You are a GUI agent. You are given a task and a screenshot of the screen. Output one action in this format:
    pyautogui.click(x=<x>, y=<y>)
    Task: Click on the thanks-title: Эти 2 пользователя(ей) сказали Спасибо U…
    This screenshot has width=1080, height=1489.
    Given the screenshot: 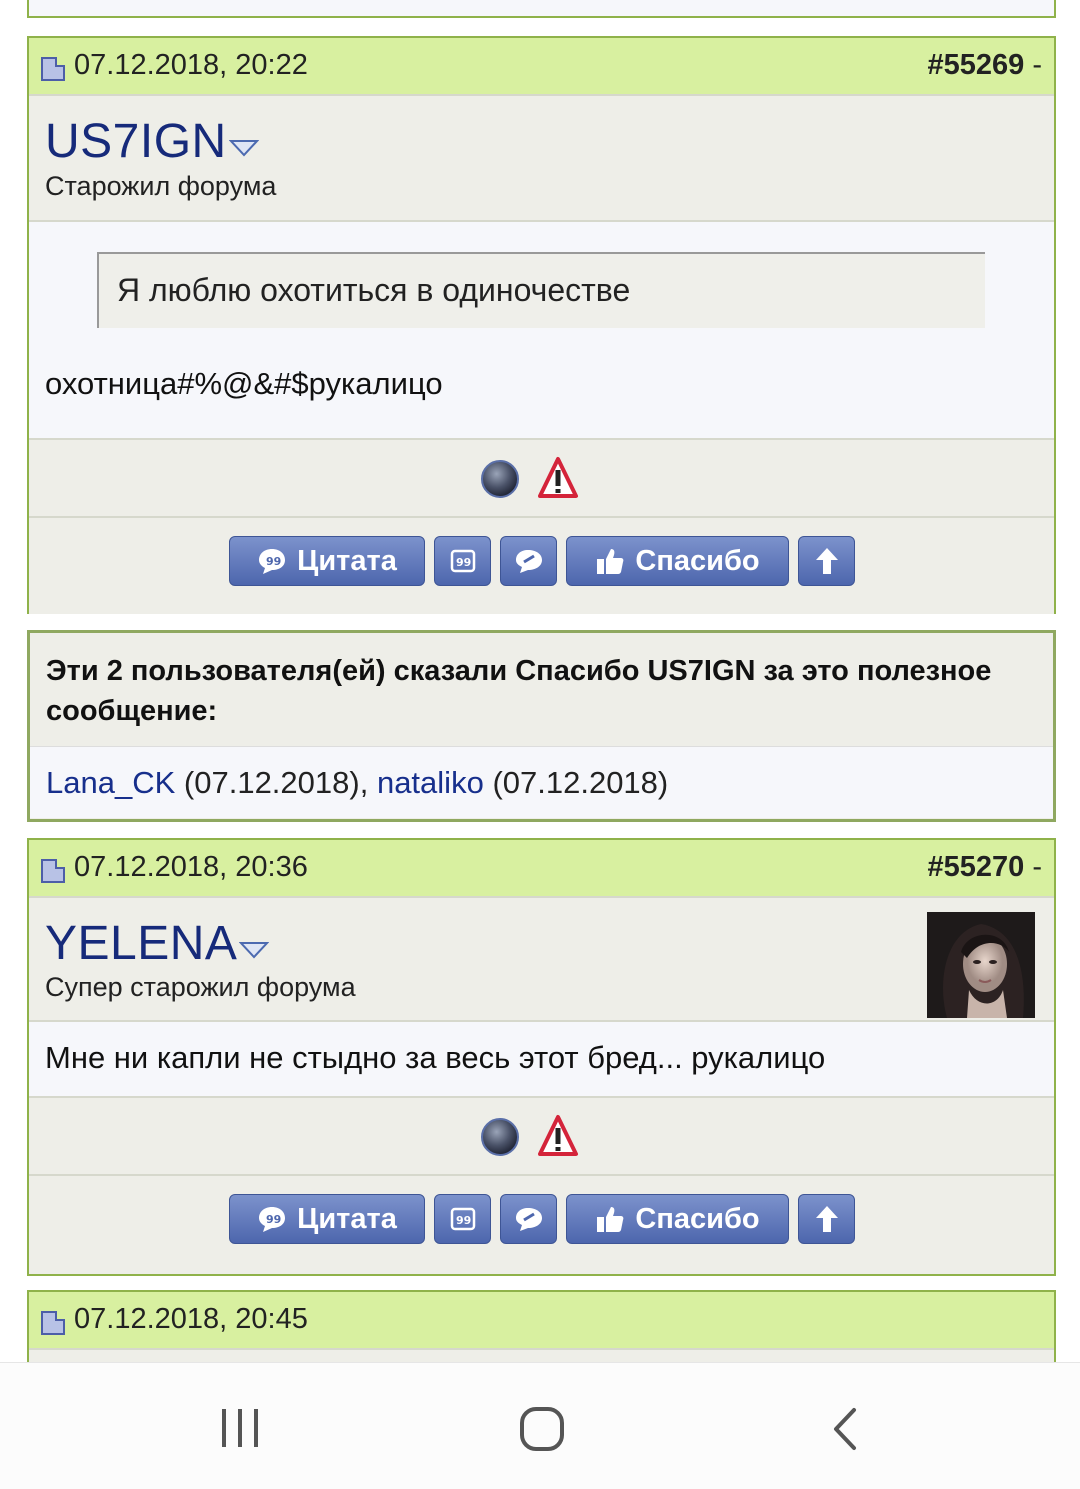 What is the action you would take?
    pyautogui.click(x=519, y=691)
    